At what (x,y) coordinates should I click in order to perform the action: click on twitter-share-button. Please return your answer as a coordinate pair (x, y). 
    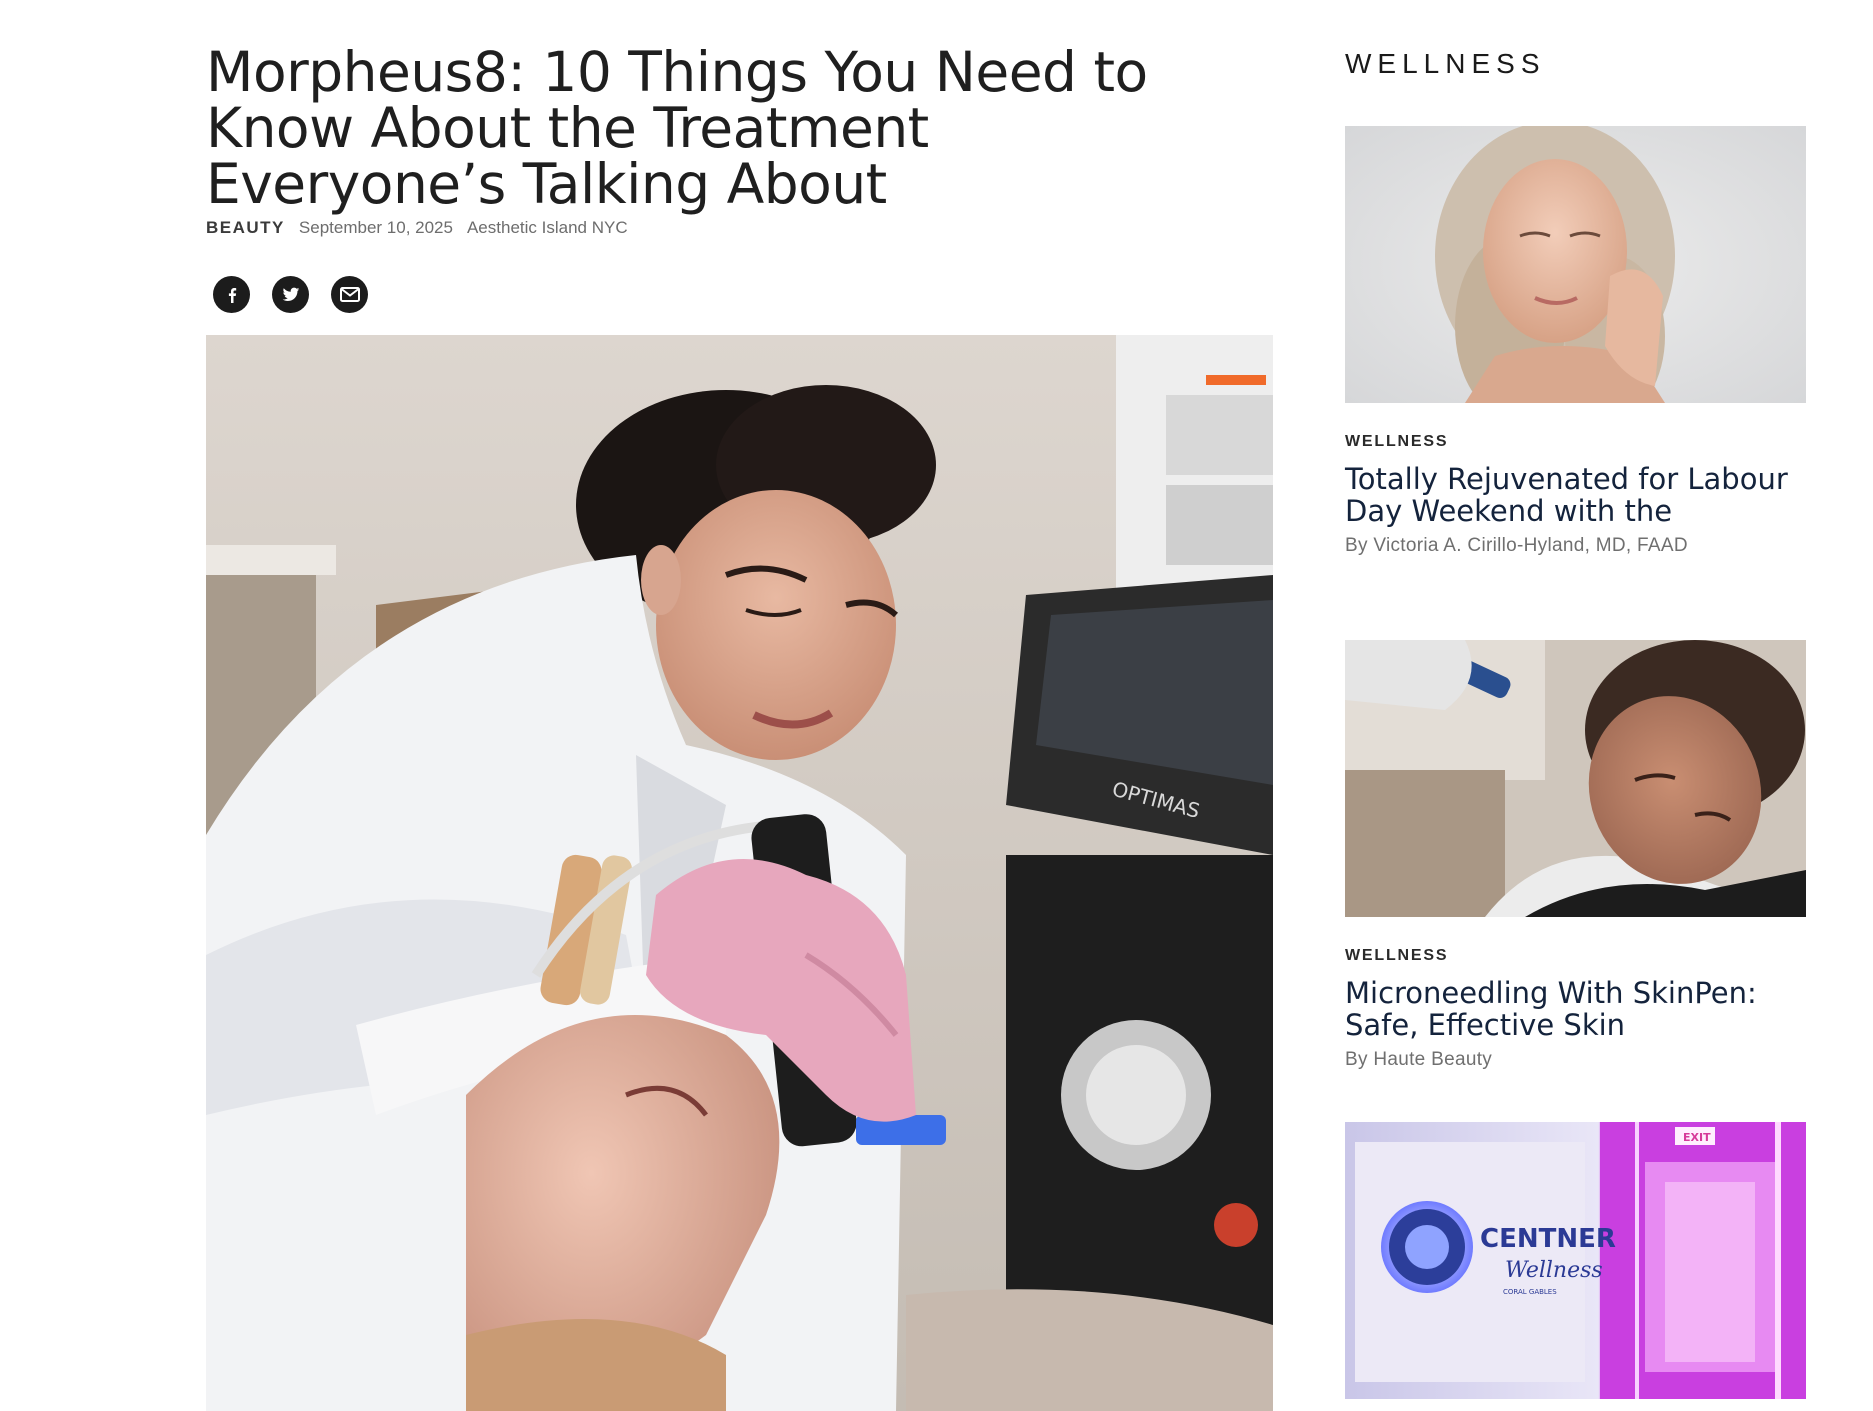
    Looking at the image, I should click on (290, 294).